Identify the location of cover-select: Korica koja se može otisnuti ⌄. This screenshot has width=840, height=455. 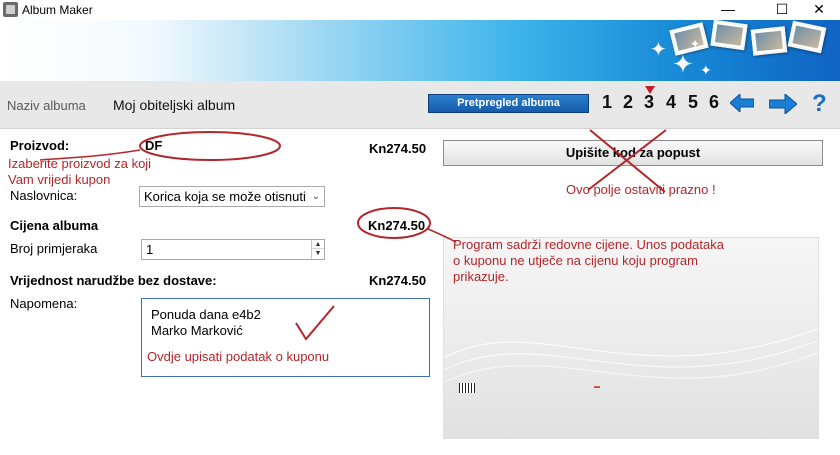
(232, 196).